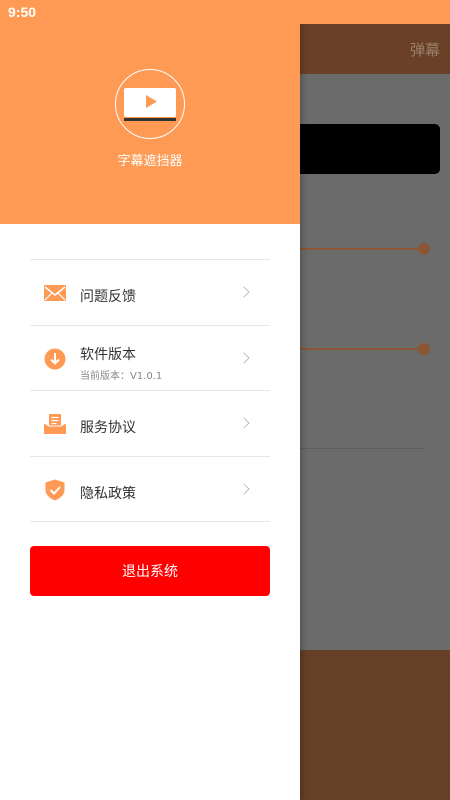 This screenshot has height=800, width=450. Describe the element at coordinates (150, 358) in the screenshot. I see `menu-item-version: 软件版本 当前版本：V1.0.1` at that location.